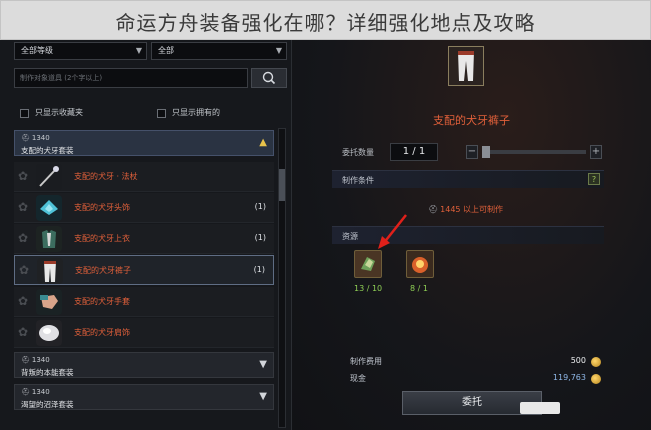 This screenshot has width=651, height=430. I want to click on type-select: 全部 ▼, so click(219, 51).